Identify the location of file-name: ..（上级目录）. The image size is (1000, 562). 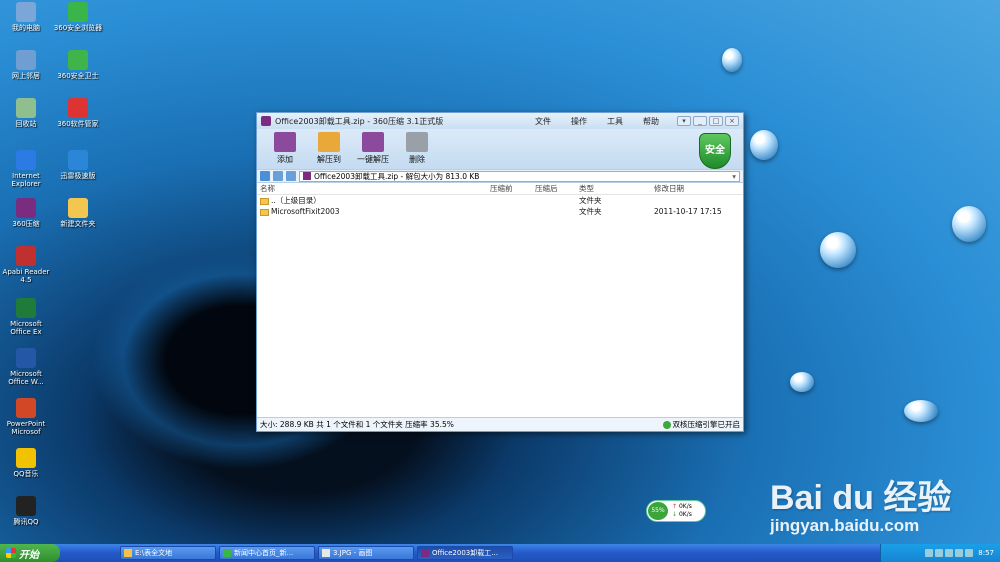
(296, 200).